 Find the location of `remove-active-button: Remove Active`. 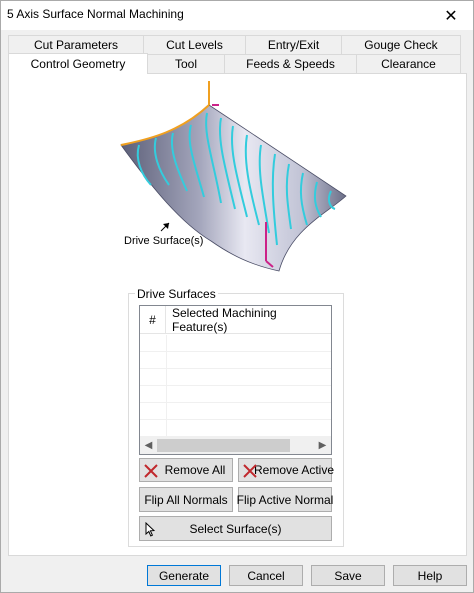

remove-active-button: Remove Active is located at coordinates (286, 470).